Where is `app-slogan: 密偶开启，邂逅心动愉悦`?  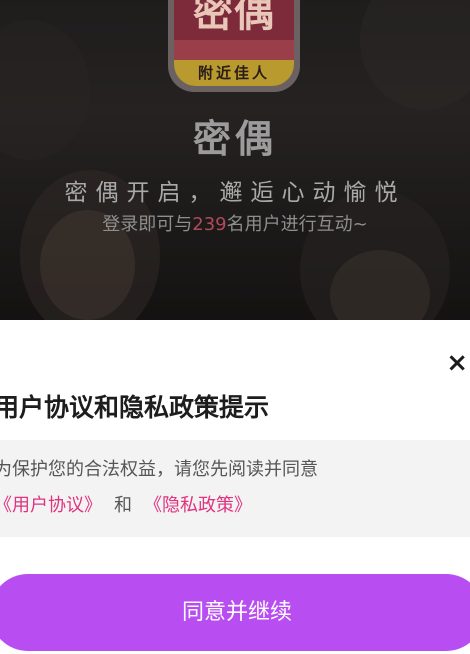 app-slogan: 密偶开启，邂逅心动愉悦 is located at coordinates (235, 193).